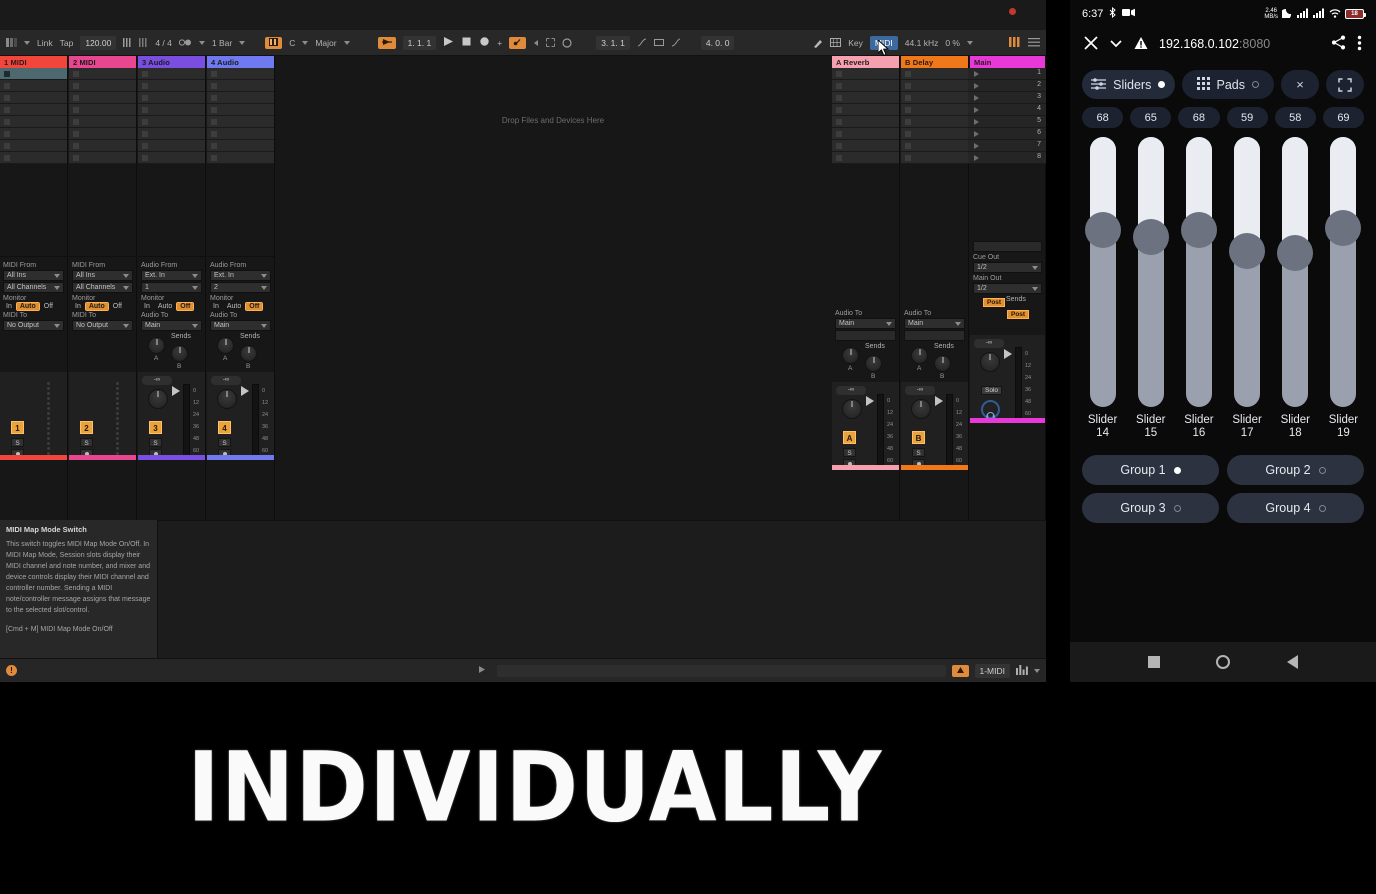  I want to click on arrangement-position: 1. 1. 1, so click(419, 42).